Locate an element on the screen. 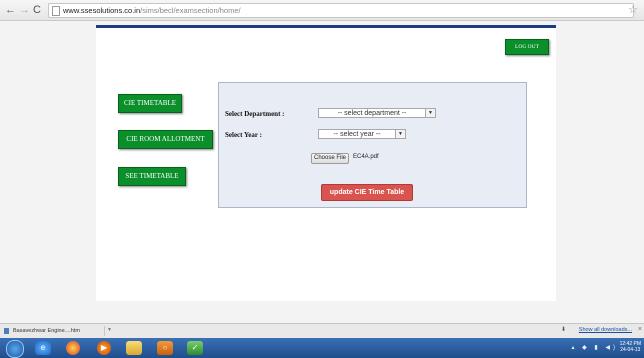 This screenshot has height=358, width=644. department-select: -- select department -- ▼ is located at coordinates (377, 113).